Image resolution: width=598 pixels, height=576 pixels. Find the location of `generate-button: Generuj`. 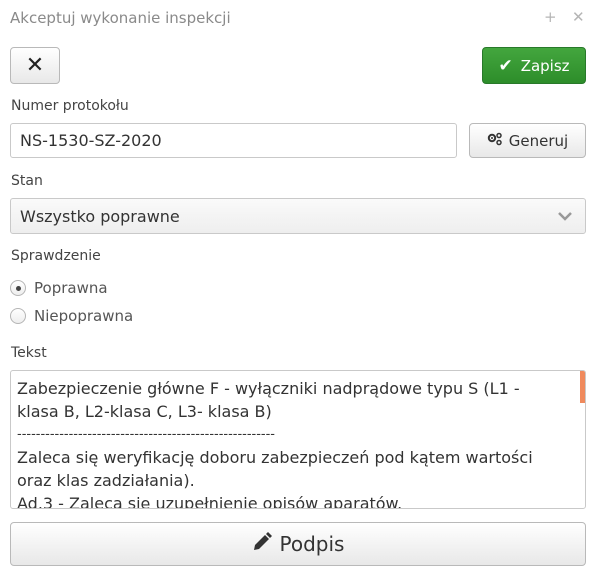

generate-button: Generuj is located at coordinates (527, 140).